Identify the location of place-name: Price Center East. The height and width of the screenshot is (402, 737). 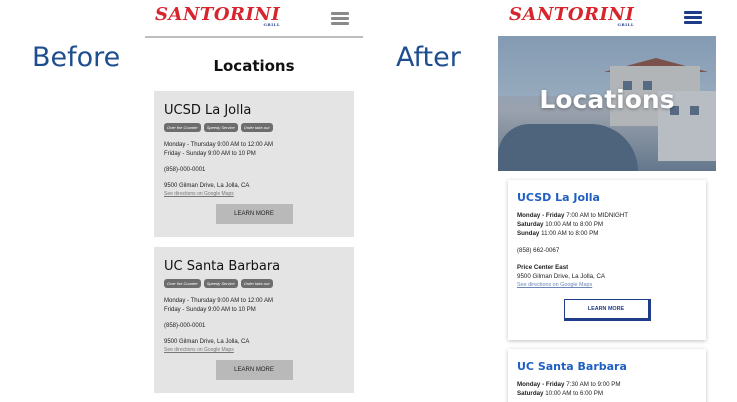
(543, 267).